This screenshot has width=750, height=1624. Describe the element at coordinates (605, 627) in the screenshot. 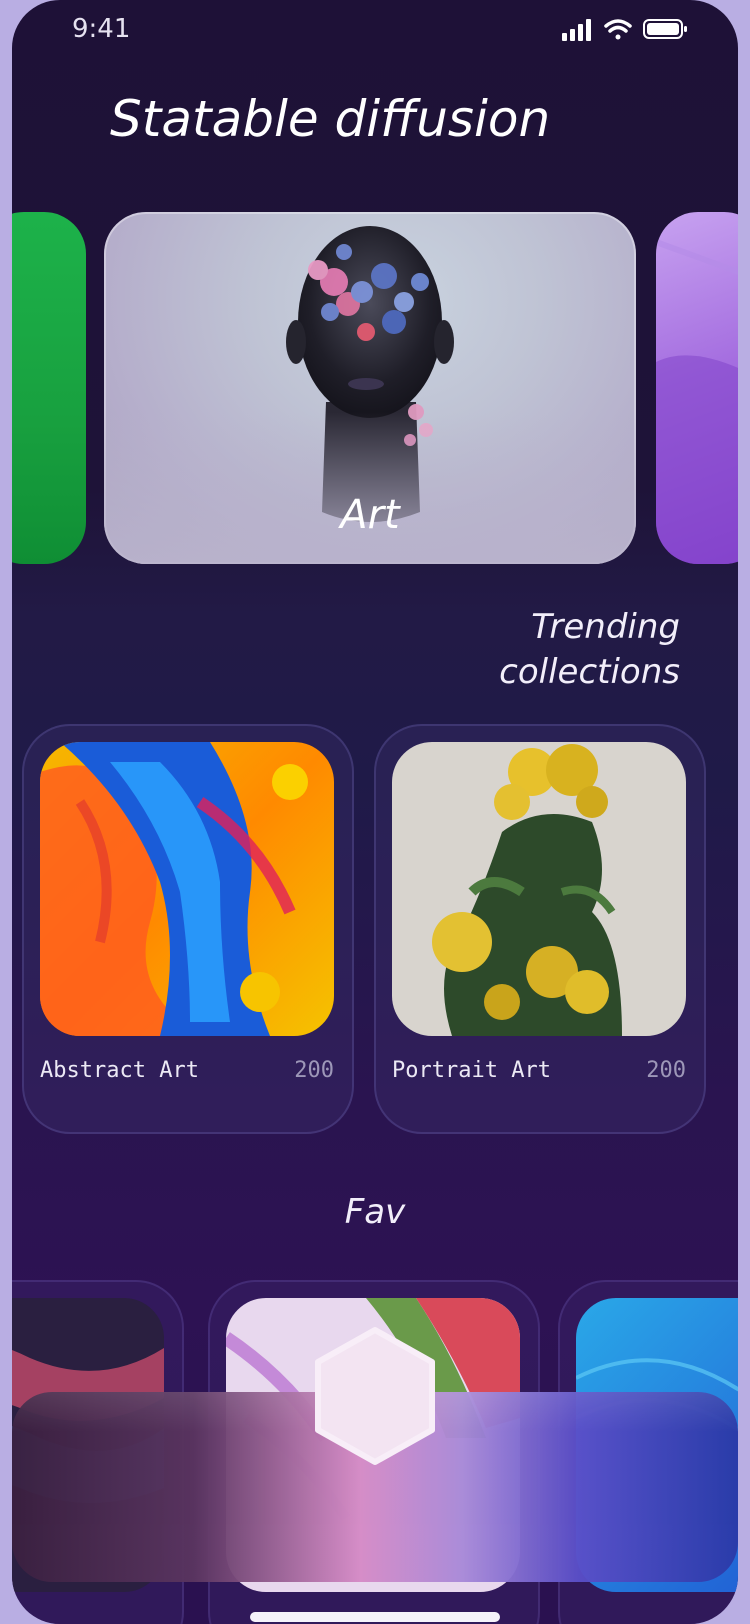

I see `trending-title-line1: Trending` at that location.